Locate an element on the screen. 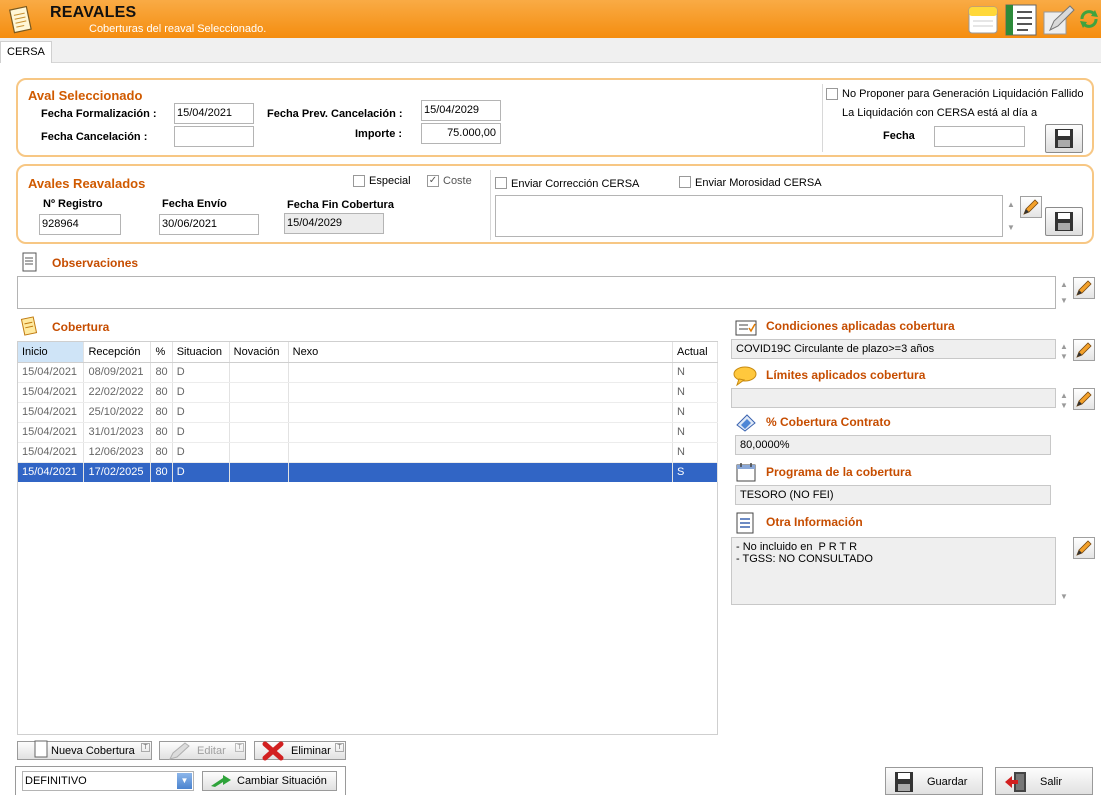  green-arrow-icon is located at coordinates (221, 781).